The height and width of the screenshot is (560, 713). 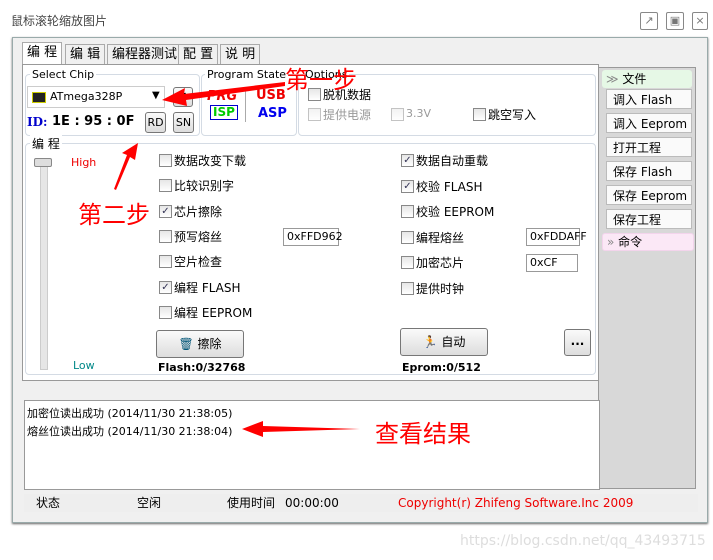 What do you see at coordinates (321, 80) in the screenshot?
I see `step1-annotation: 第一步` at bounding box center [321, 80].